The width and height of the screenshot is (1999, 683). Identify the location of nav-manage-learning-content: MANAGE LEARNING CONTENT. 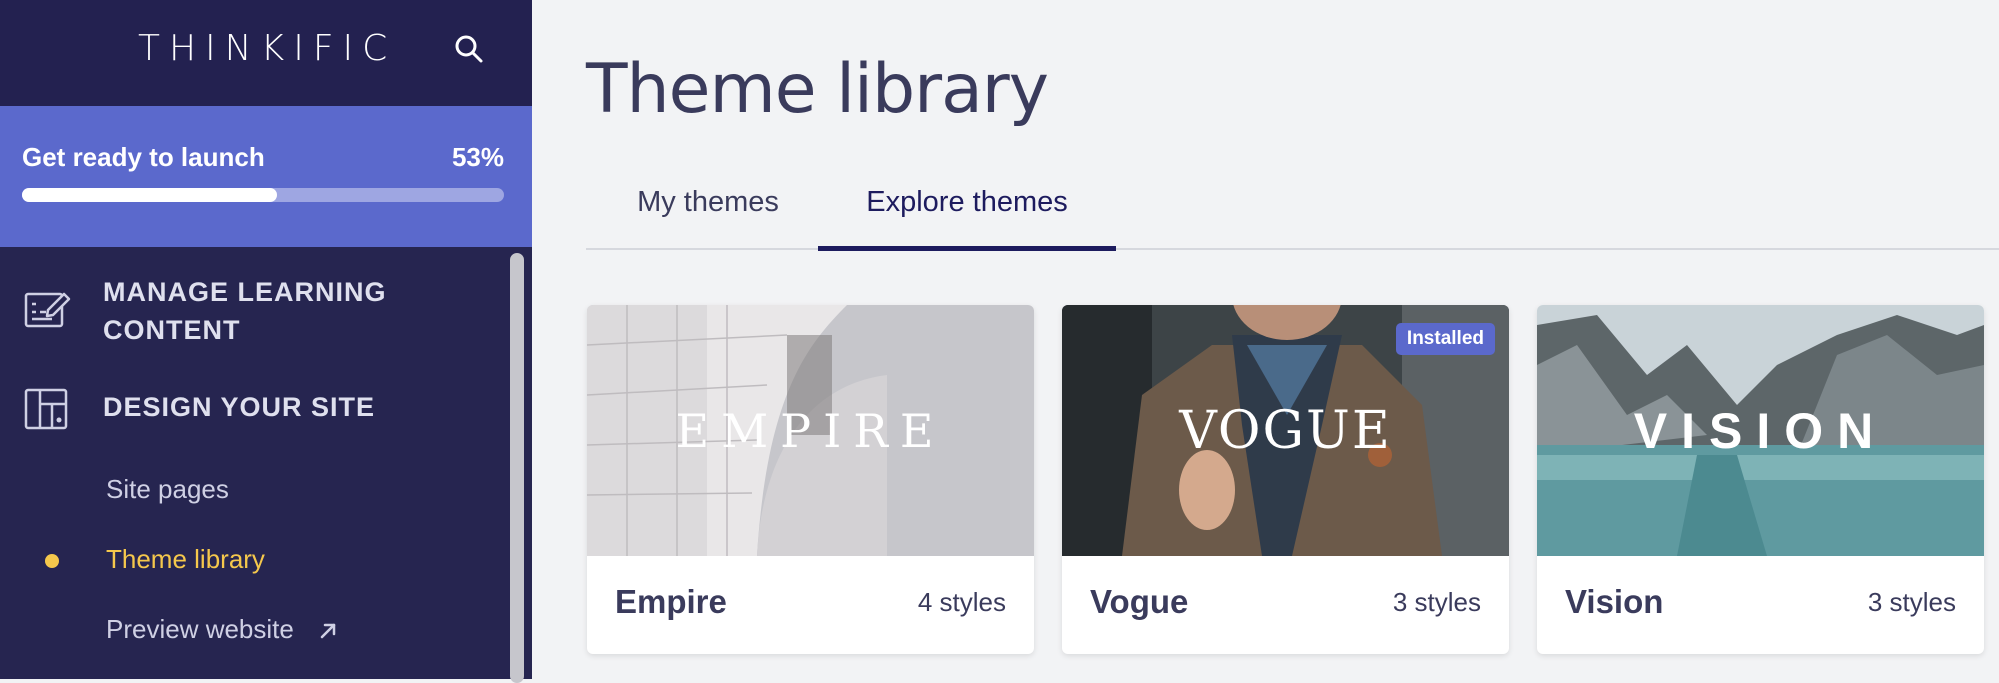
(250, 310).